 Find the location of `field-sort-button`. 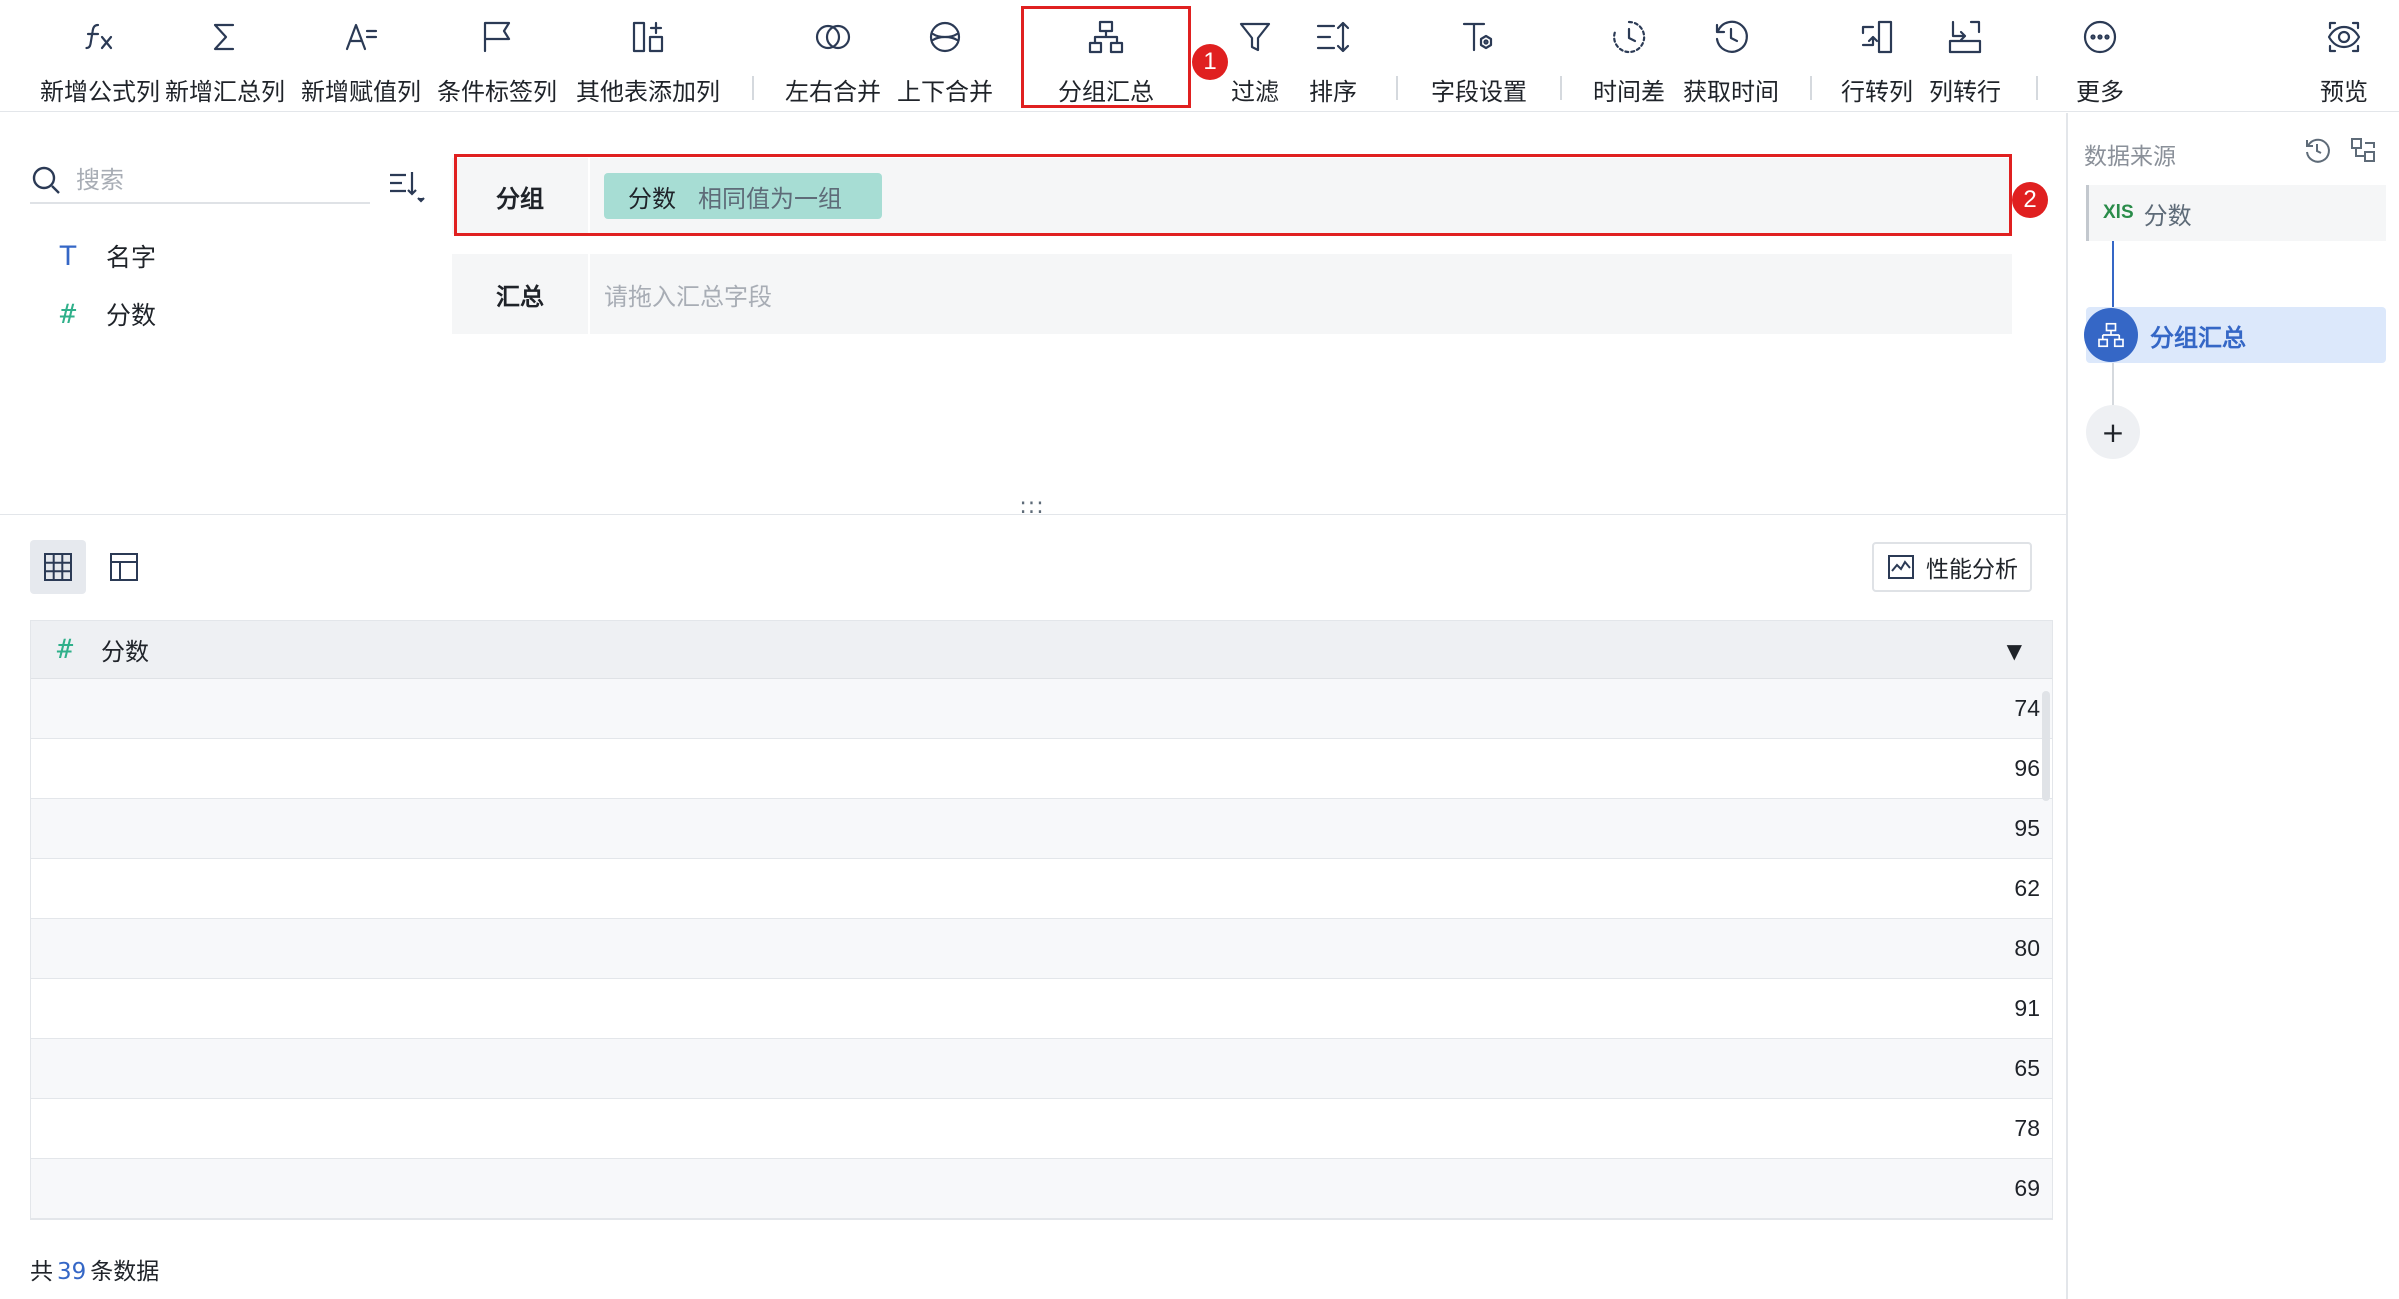

field-sort-button is located at coordinates (406, 186).